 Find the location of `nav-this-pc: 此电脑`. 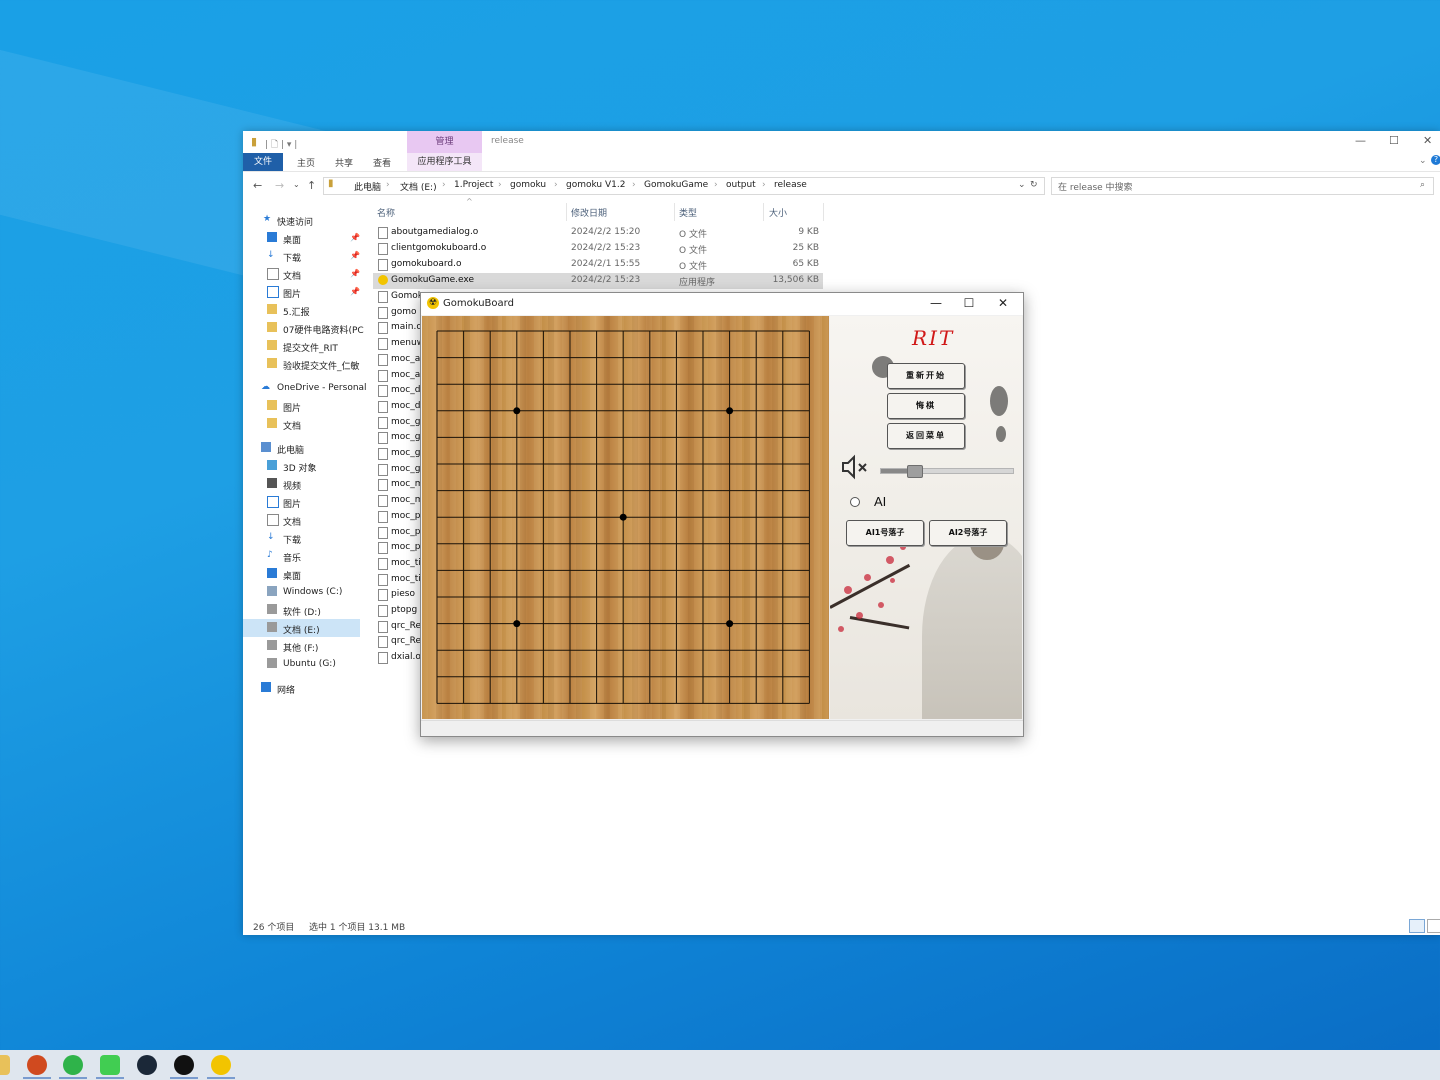

nav-this-pc: 此电脑 is located at coordinates (301, 448).